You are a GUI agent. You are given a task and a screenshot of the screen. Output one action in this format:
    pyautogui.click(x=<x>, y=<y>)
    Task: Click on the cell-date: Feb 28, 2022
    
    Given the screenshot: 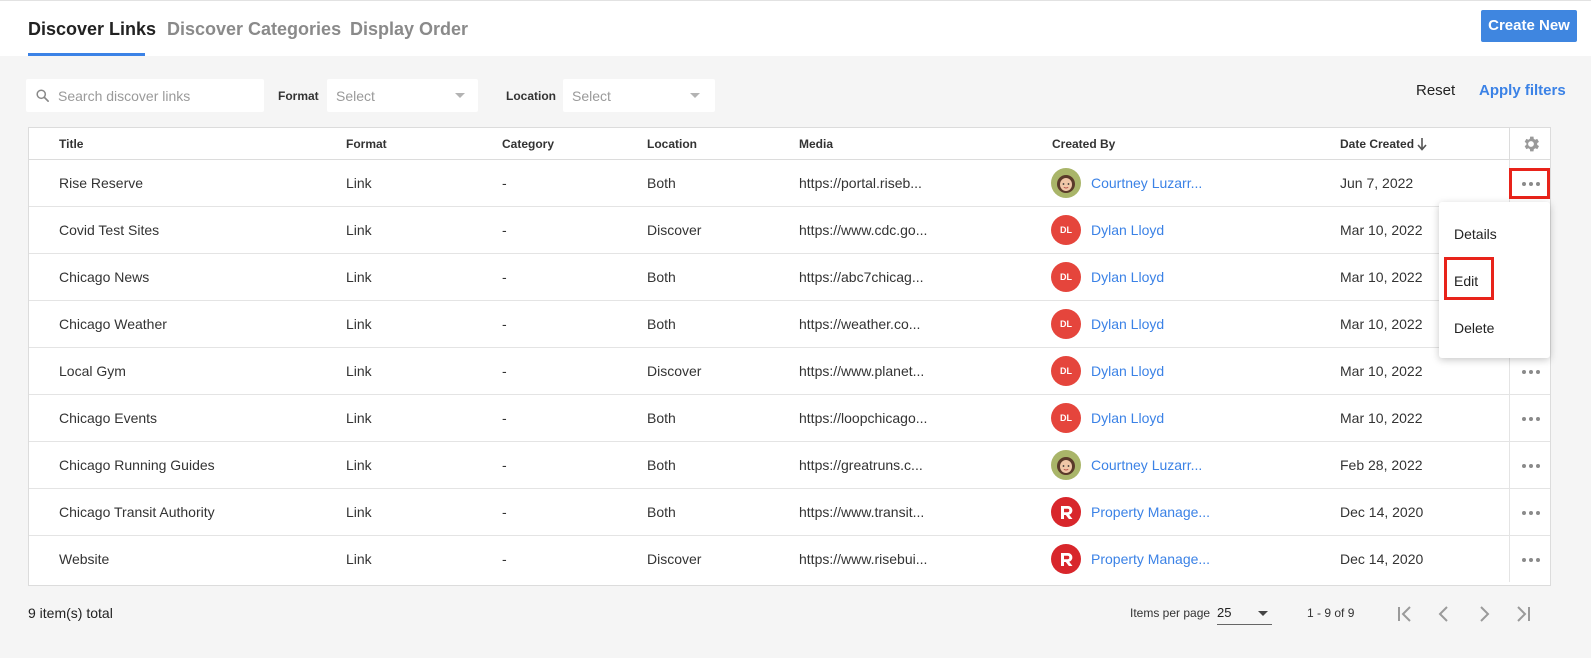 What is the action you would take?
    pyautogui.click(x=1381, y=465)
    